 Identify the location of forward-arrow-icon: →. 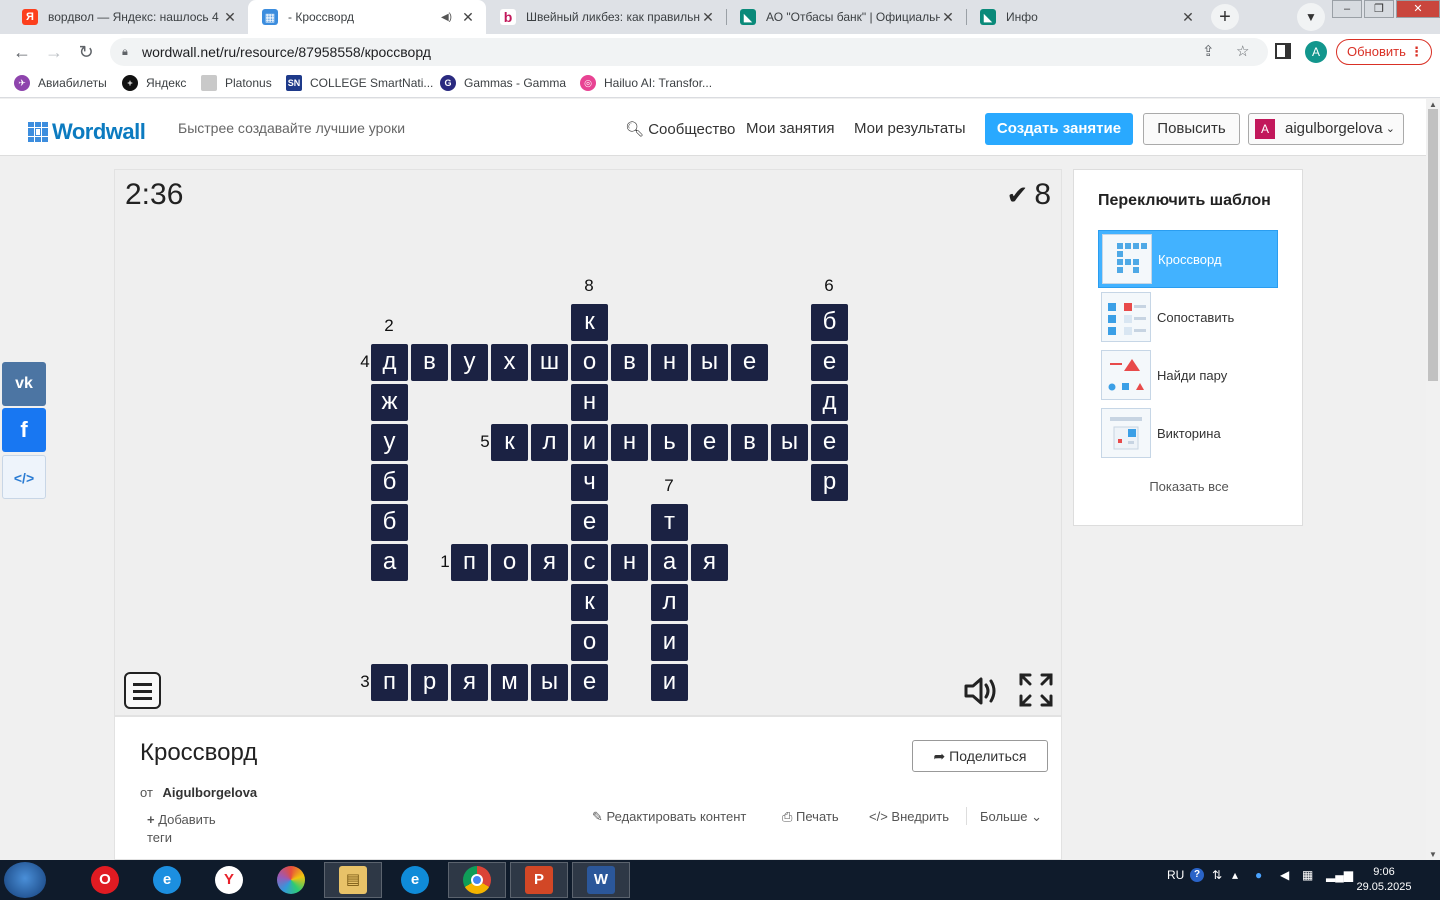
(54, 52).